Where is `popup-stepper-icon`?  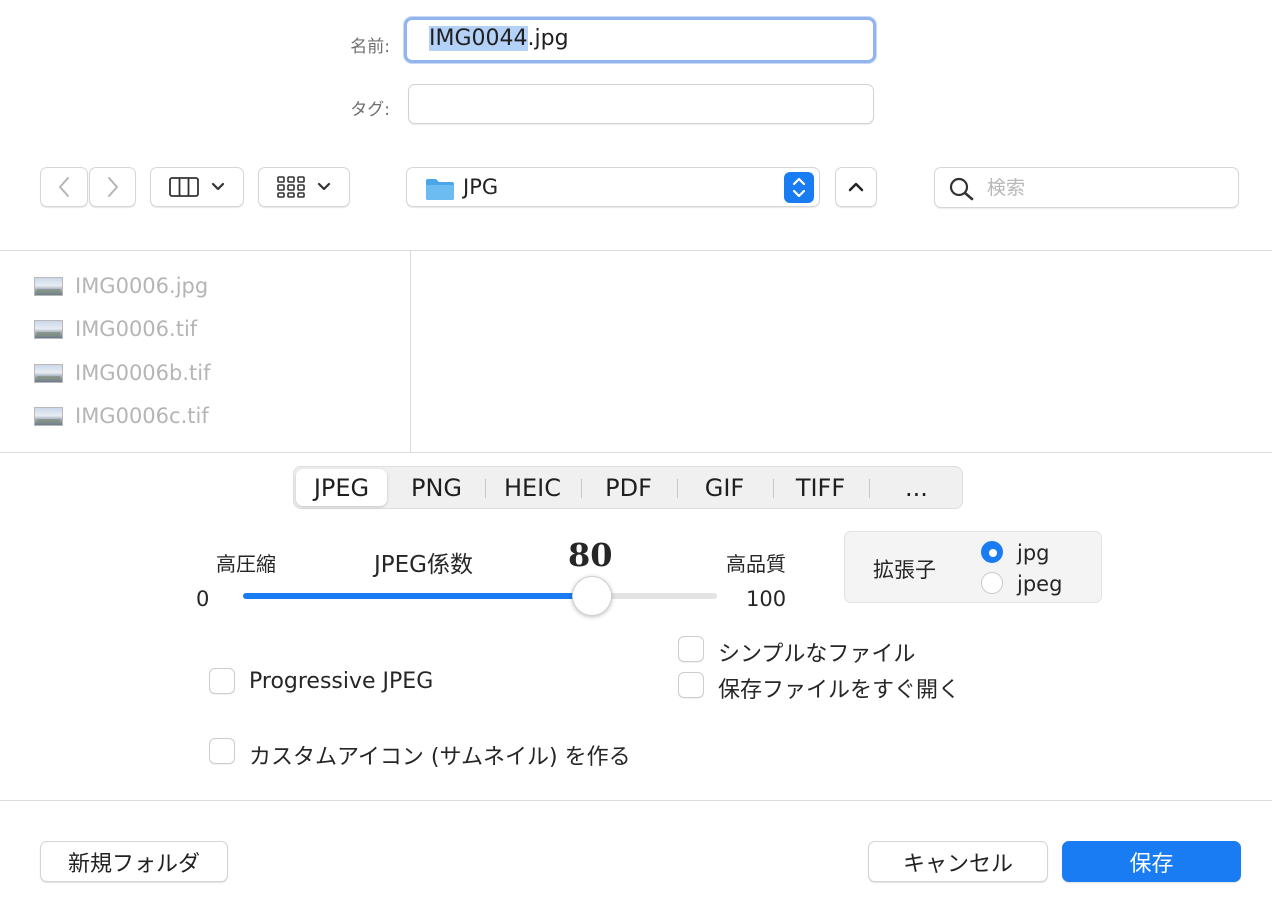 popup-stepper-icon is located at coordinates (799, 187).